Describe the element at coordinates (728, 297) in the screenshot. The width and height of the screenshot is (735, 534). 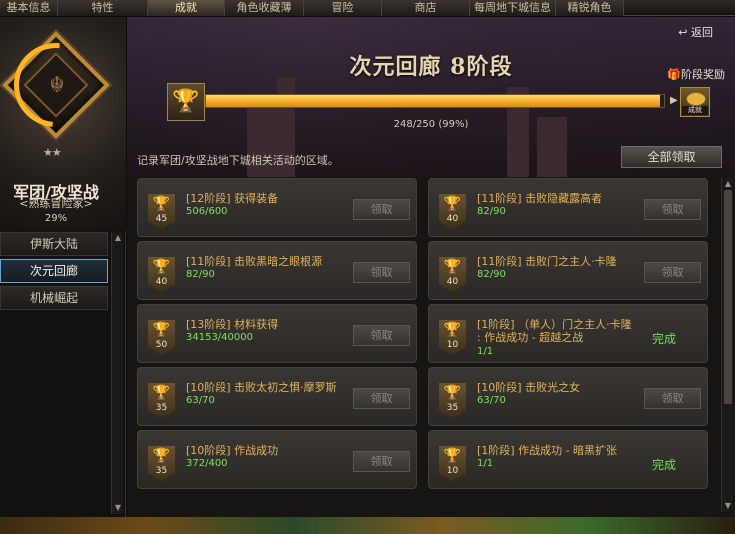
I see `scroll-thumb` at that location.